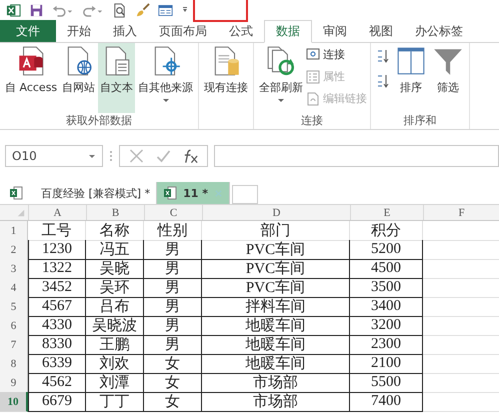 The width and height of the screenshot is (499, 416). What do you see at coordinates (14, 288) in the screenshot?
I see `row-header: 4` at bounding box center [14, 288].